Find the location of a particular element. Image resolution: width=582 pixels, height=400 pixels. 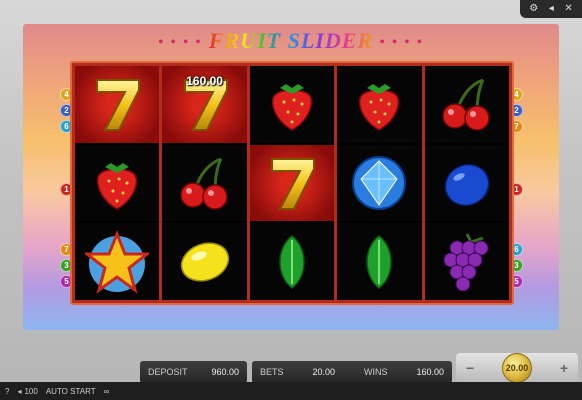

title-word-fruit: FRUIT is located at coordinates (245, 40).